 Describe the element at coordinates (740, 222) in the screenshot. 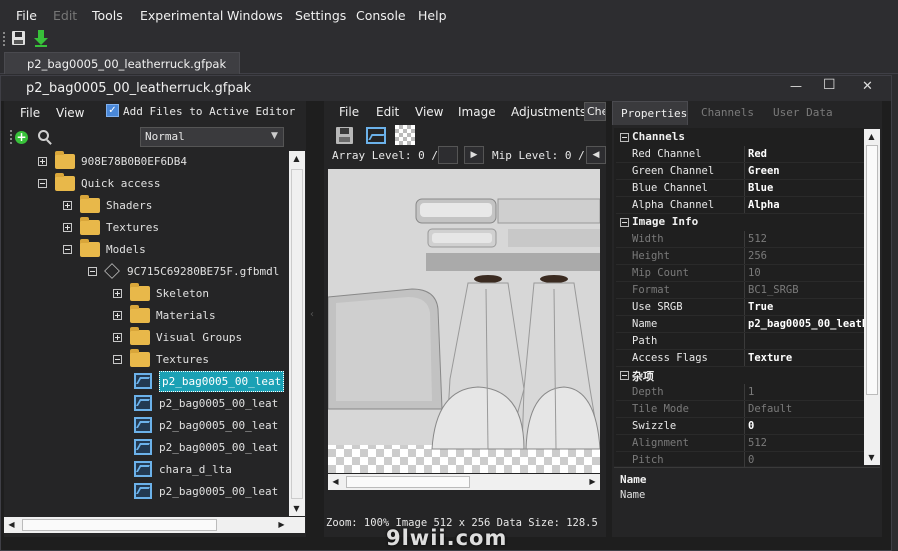

I see `property-category: Image Info` at that location.